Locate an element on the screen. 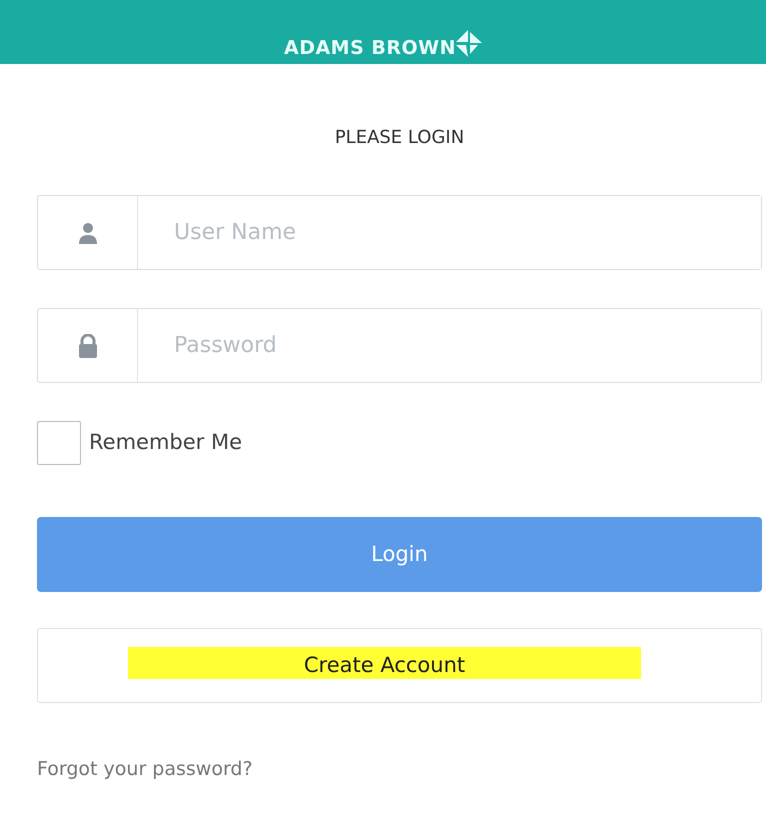  lock-icon is located at coordinates (88, 346).